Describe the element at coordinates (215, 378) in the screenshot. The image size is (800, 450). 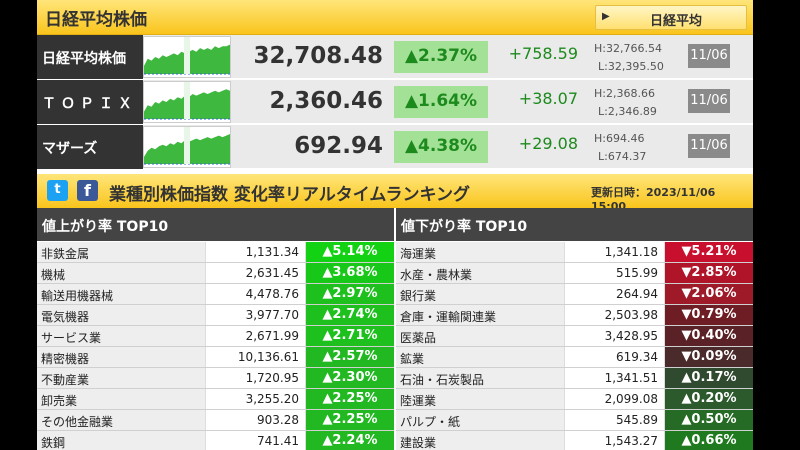
I see `gainer-row: 不動産業 1,720.95 ▲2.30%` at that location.